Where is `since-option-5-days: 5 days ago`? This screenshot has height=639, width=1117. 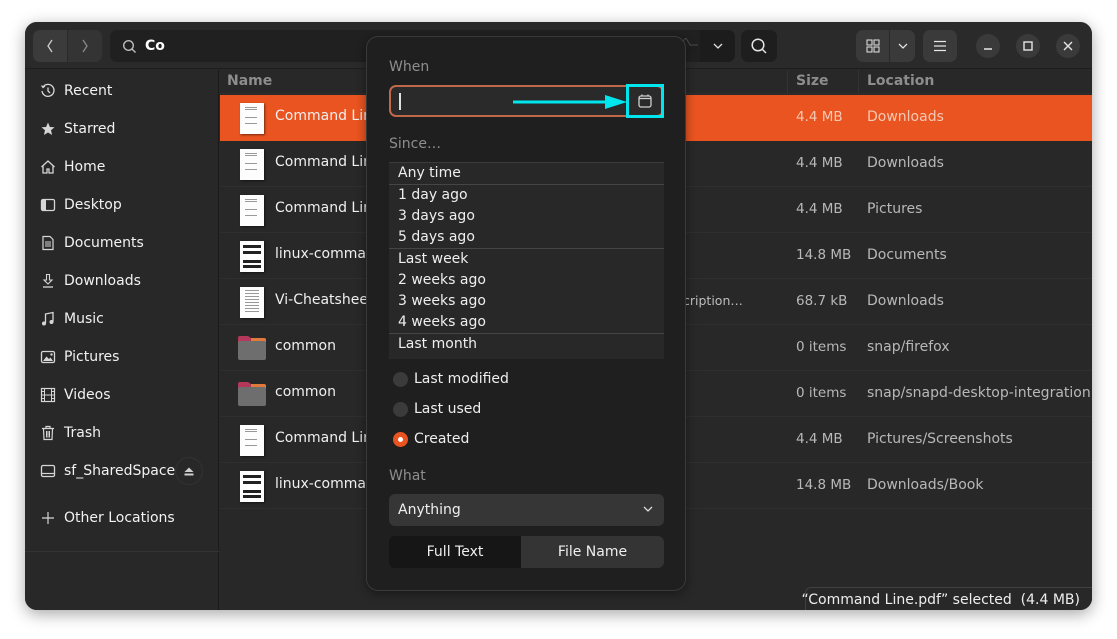 since-option-5-days: 5 days ago is located at coordinates (526, 237).